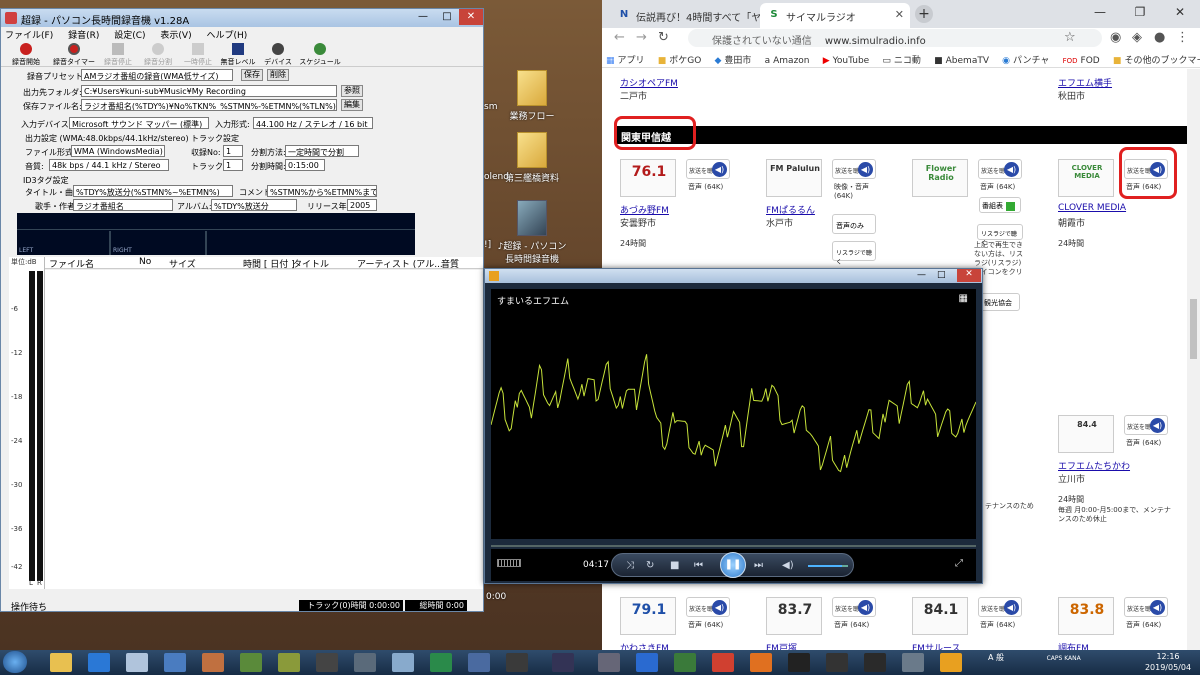  I want to click on volume-icon: ◀), so click(788, 565).